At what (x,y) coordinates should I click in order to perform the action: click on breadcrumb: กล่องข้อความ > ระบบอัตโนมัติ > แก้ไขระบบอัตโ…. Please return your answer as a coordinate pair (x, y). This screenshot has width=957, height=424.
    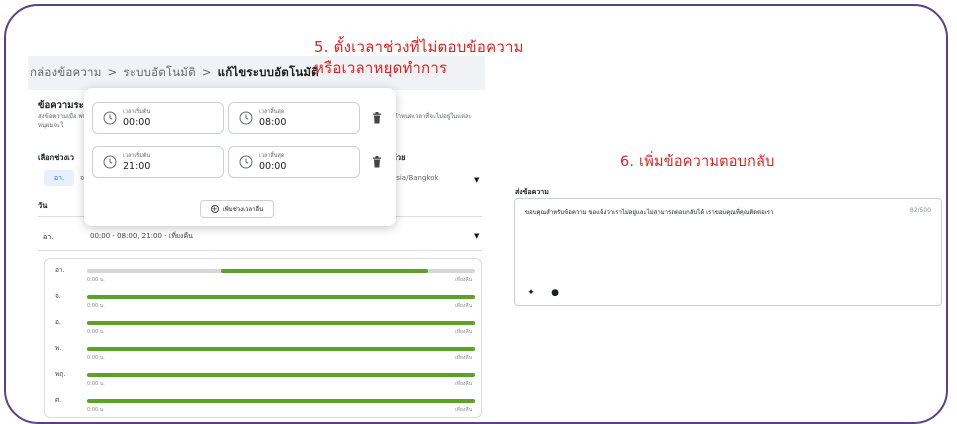
    Looking at the image, I should click on (174, 73).